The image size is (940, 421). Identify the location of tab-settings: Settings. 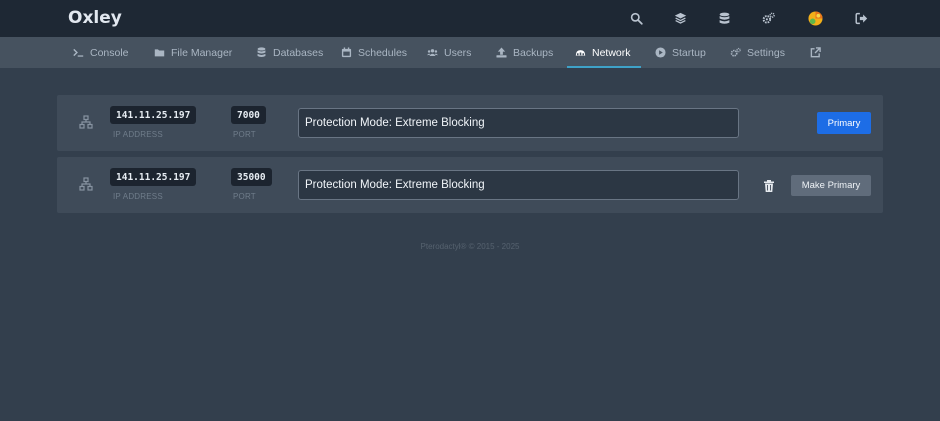
(757, 52).